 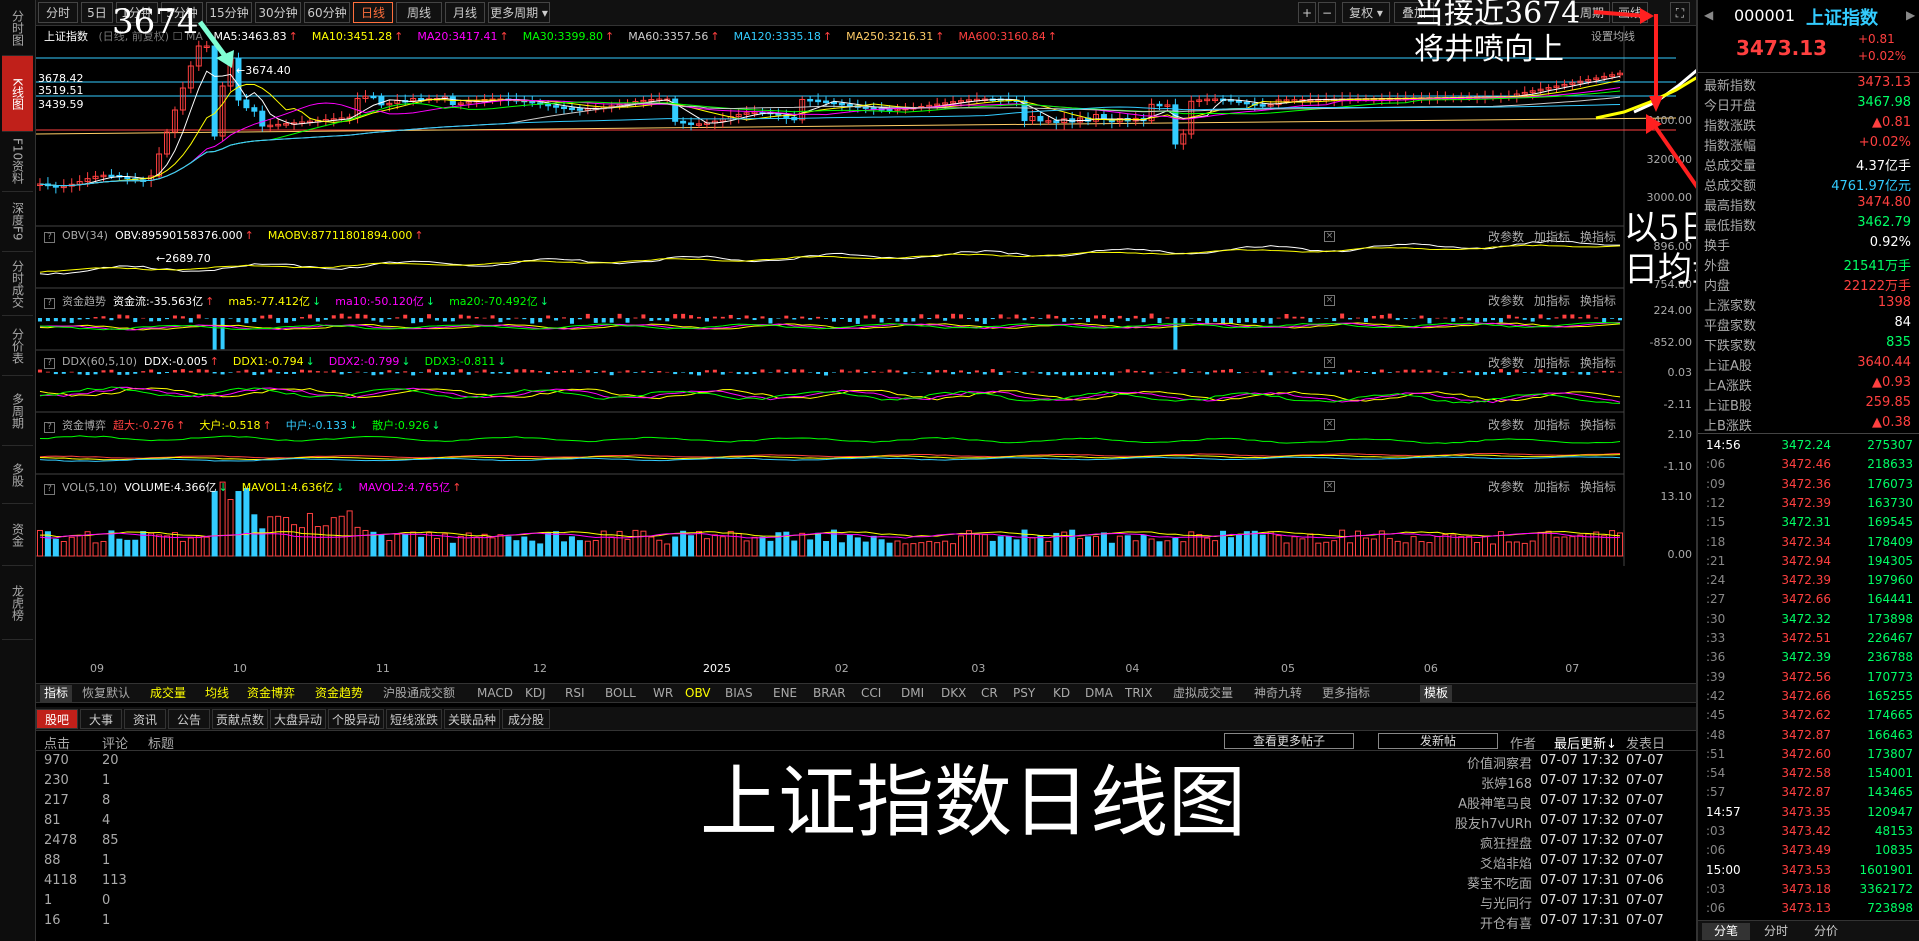 I want to click on row-author: 价值洞察君, so click(x=1492, y=762).